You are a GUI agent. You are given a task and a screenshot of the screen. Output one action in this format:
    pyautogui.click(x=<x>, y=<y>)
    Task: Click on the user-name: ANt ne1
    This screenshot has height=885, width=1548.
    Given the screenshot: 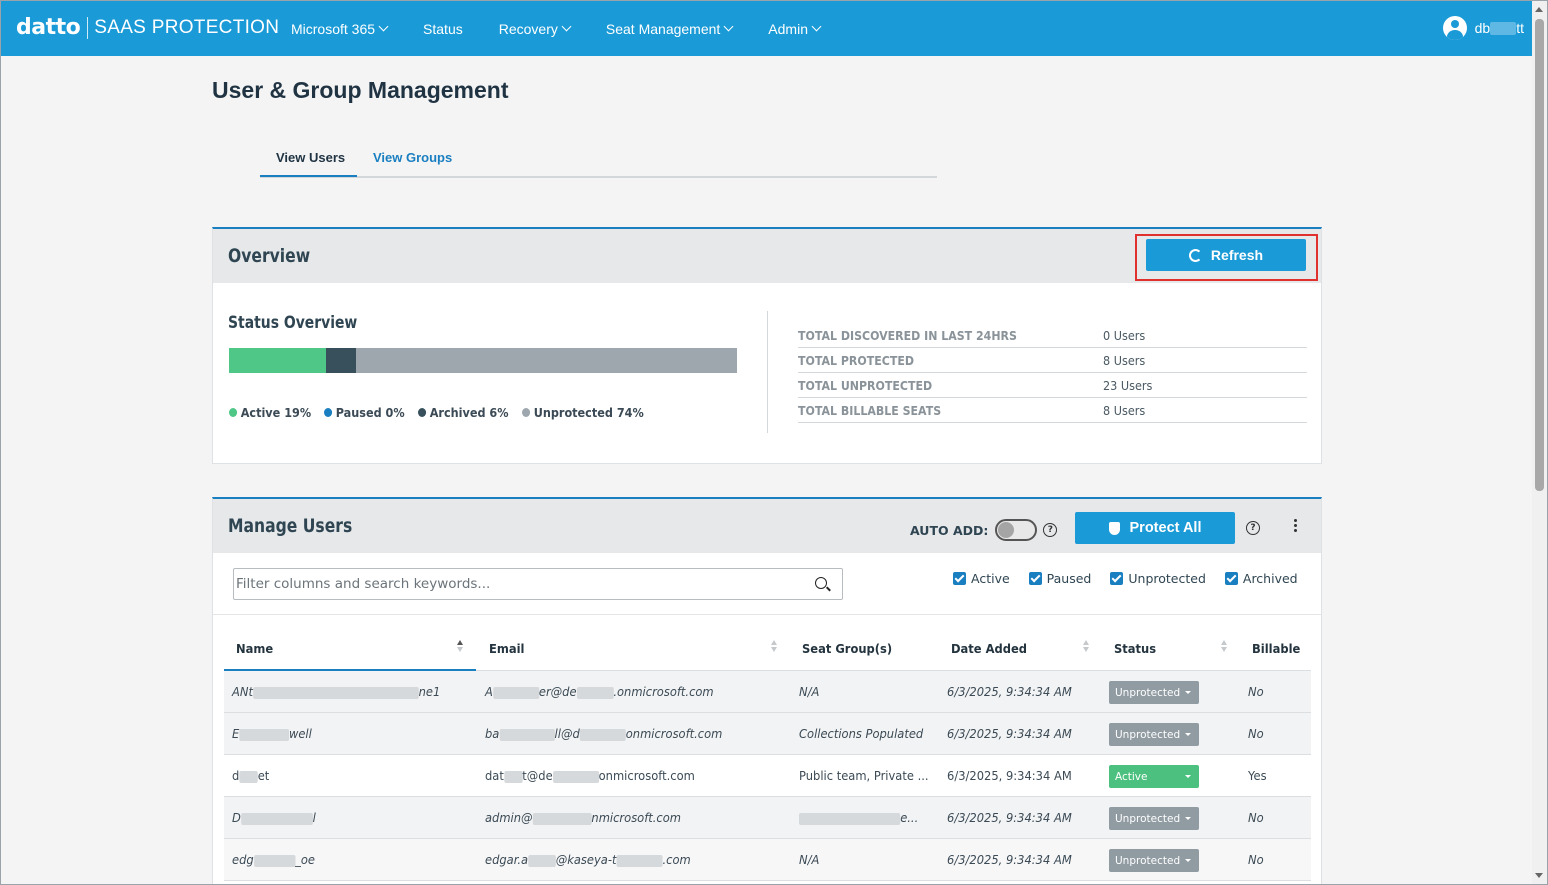 What is the action you would take?
    pyautogui.click(x=336, y=691)
    